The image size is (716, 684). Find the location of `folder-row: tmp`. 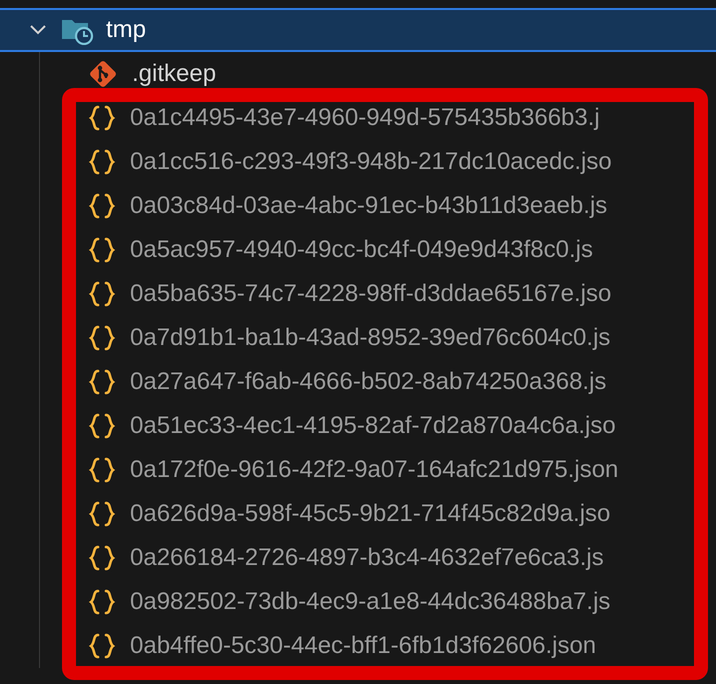

folder-row: tmp is located at coordinates (358, 30).